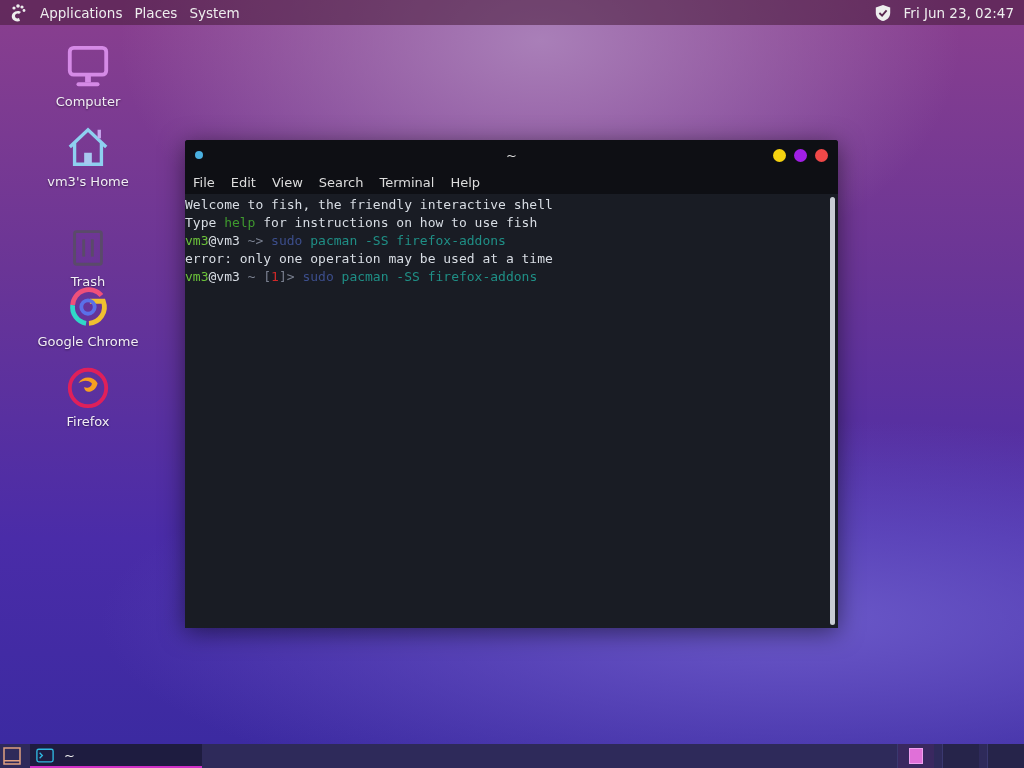  I want to click on menu-item: Search, so click(341, 182).